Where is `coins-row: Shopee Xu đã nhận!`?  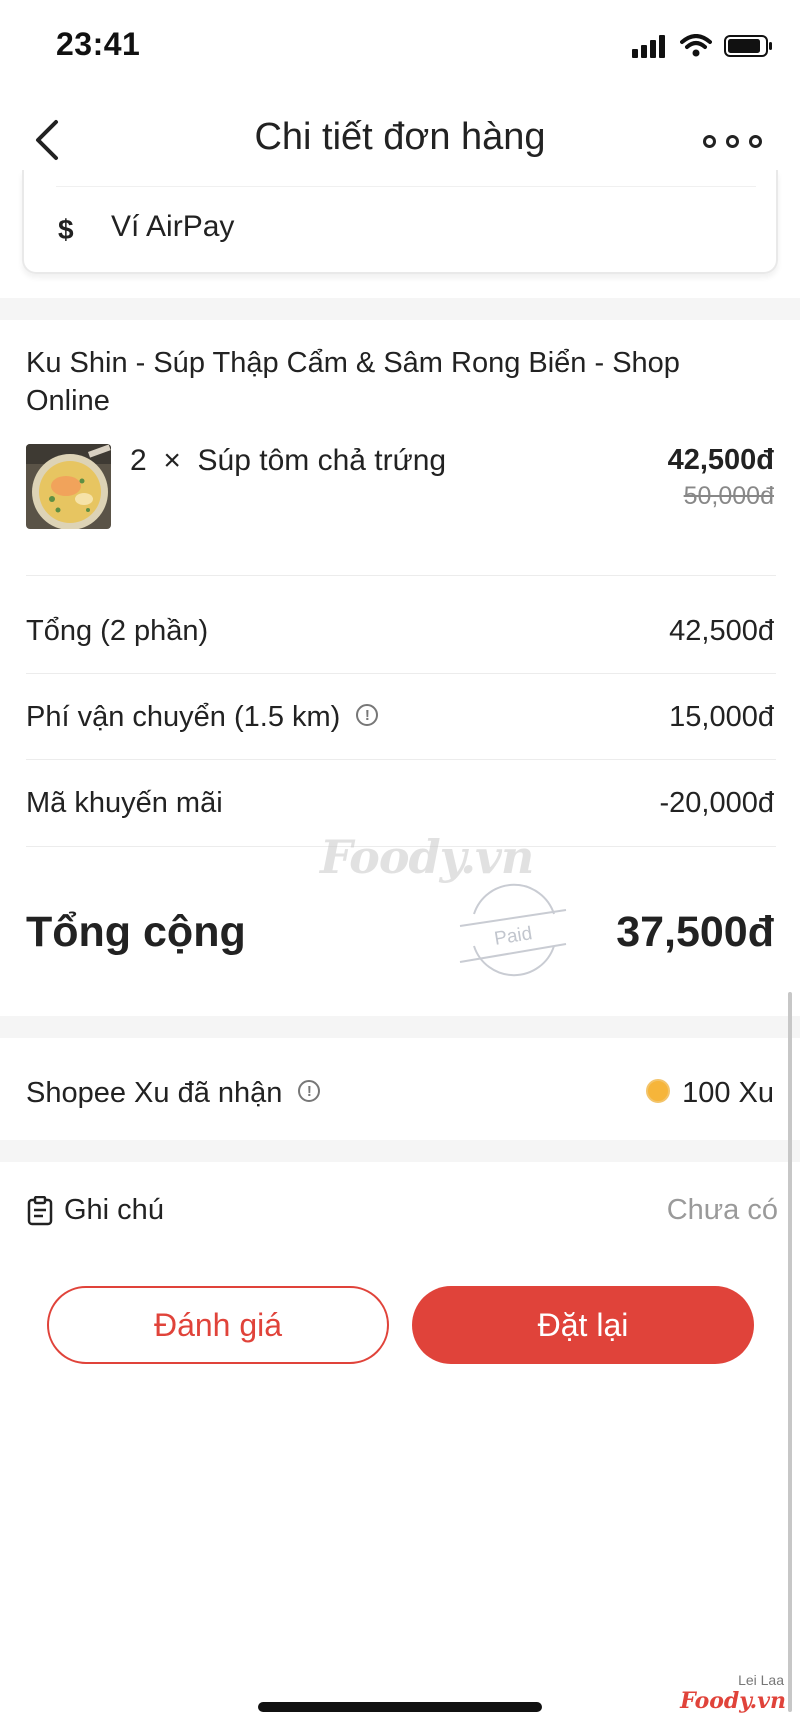 coins-row: Shopee Xu đã nhận! is located at coordinates (173, 1093).